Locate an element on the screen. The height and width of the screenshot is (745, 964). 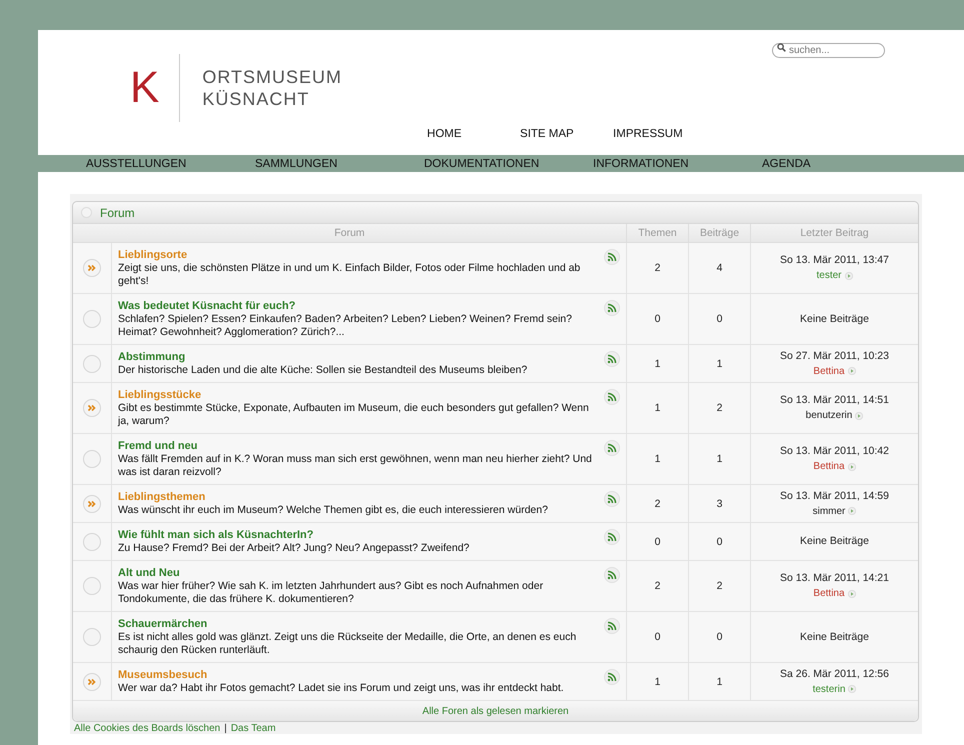
column-header: Beiträge is located at coordinates (719, 233).